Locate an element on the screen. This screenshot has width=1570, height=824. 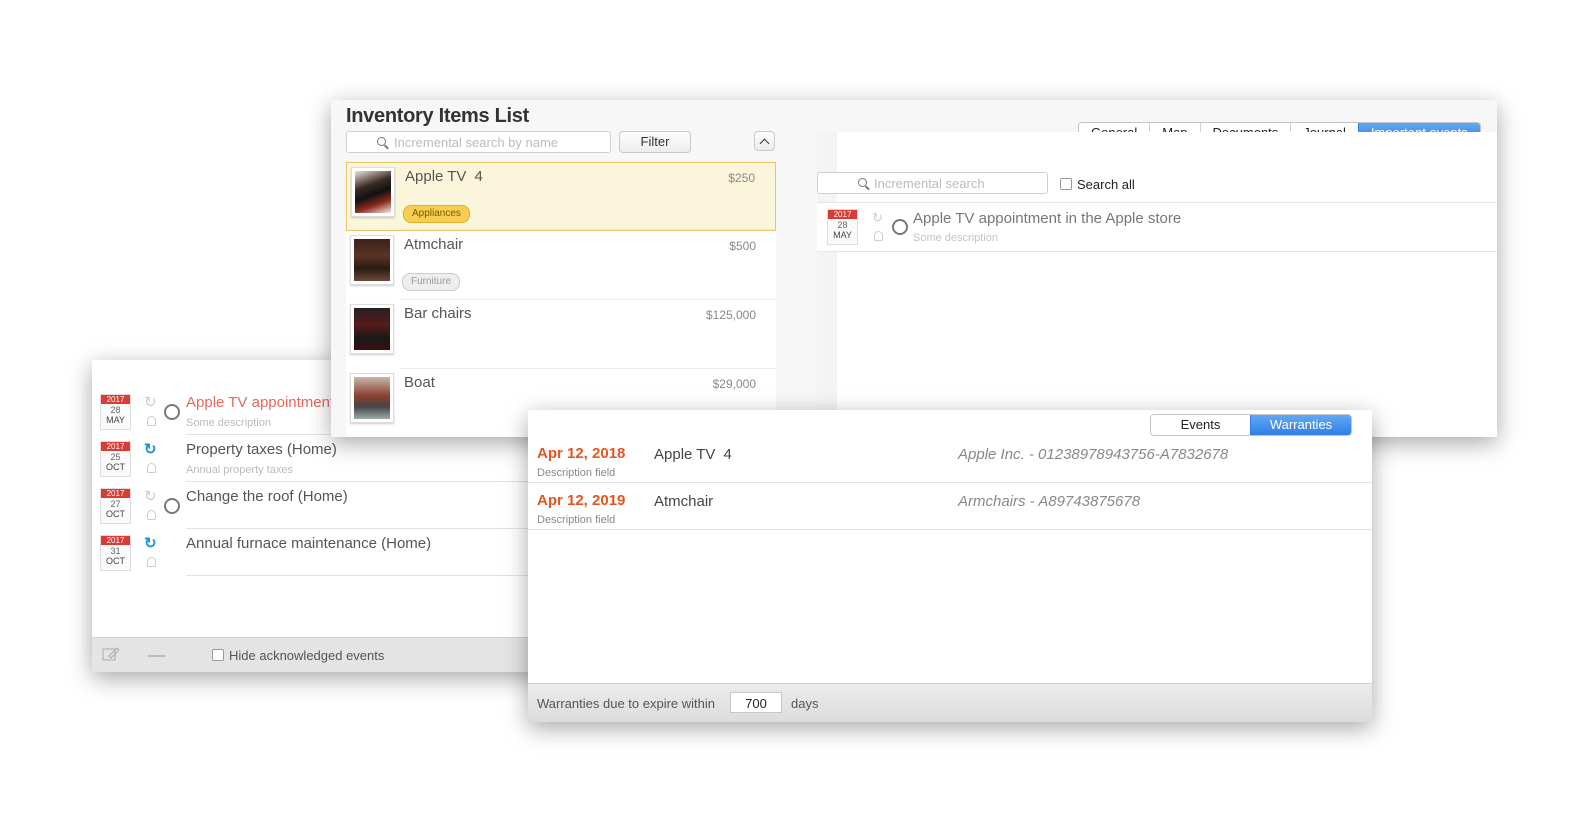
warranty-item-text: Apple TV is located at coordinates (685, 454).